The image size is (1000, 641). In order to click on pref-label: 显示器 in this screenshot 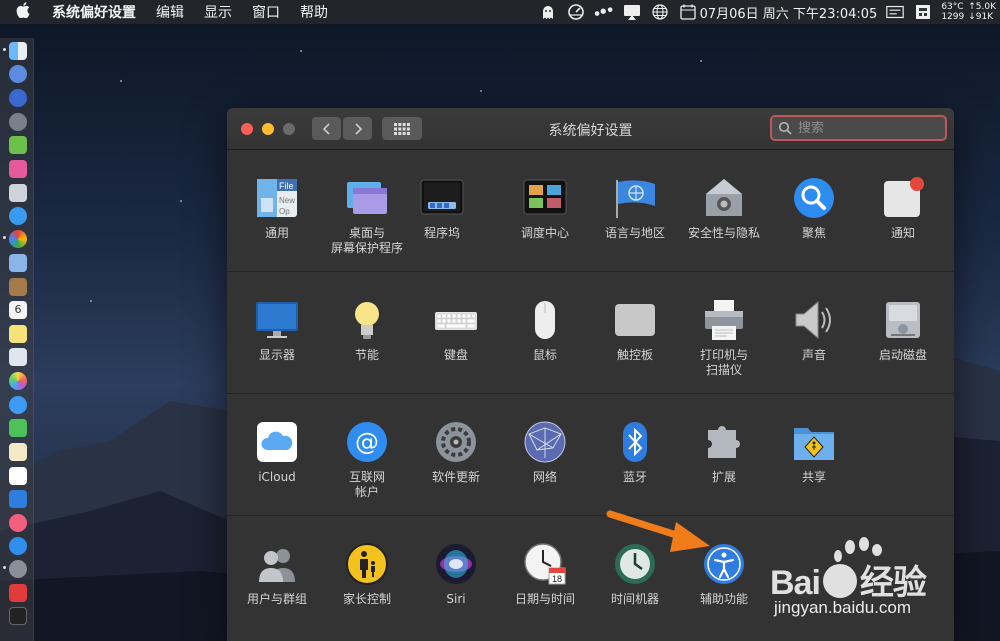, I will do `click(276, 355)`.